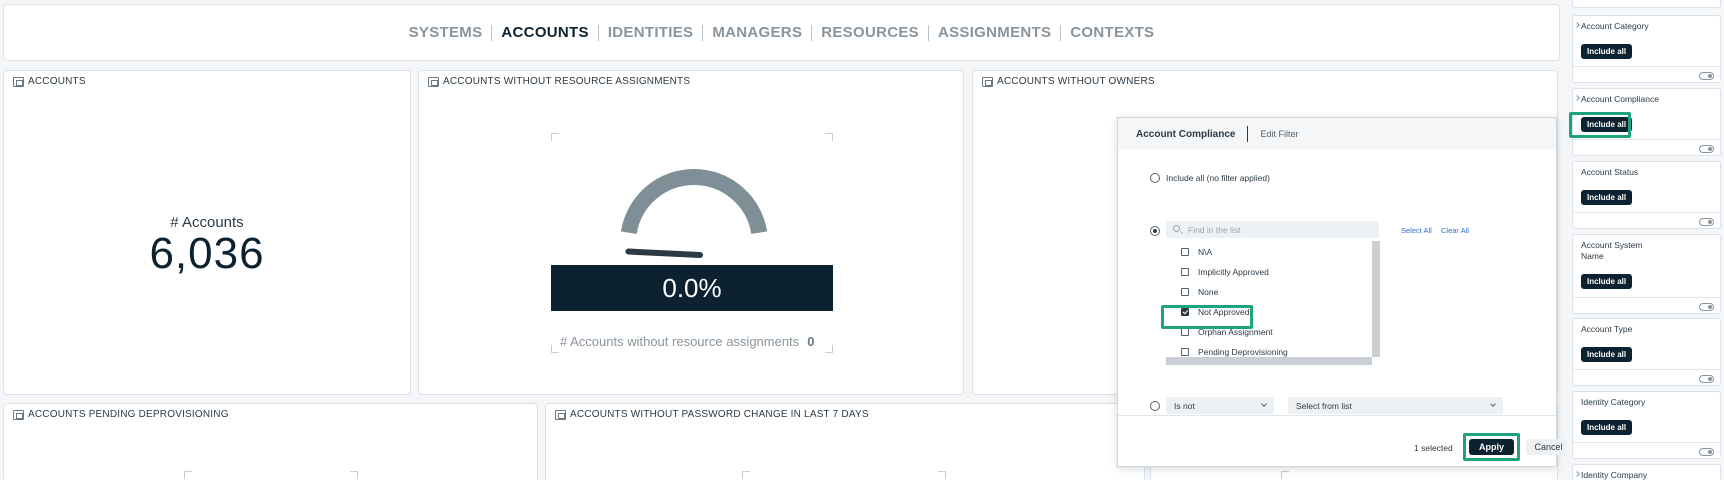 This screenshot has height=480, width=1724. I want to click on filter-account-status: Account Status Include all, so click(1646, 195).